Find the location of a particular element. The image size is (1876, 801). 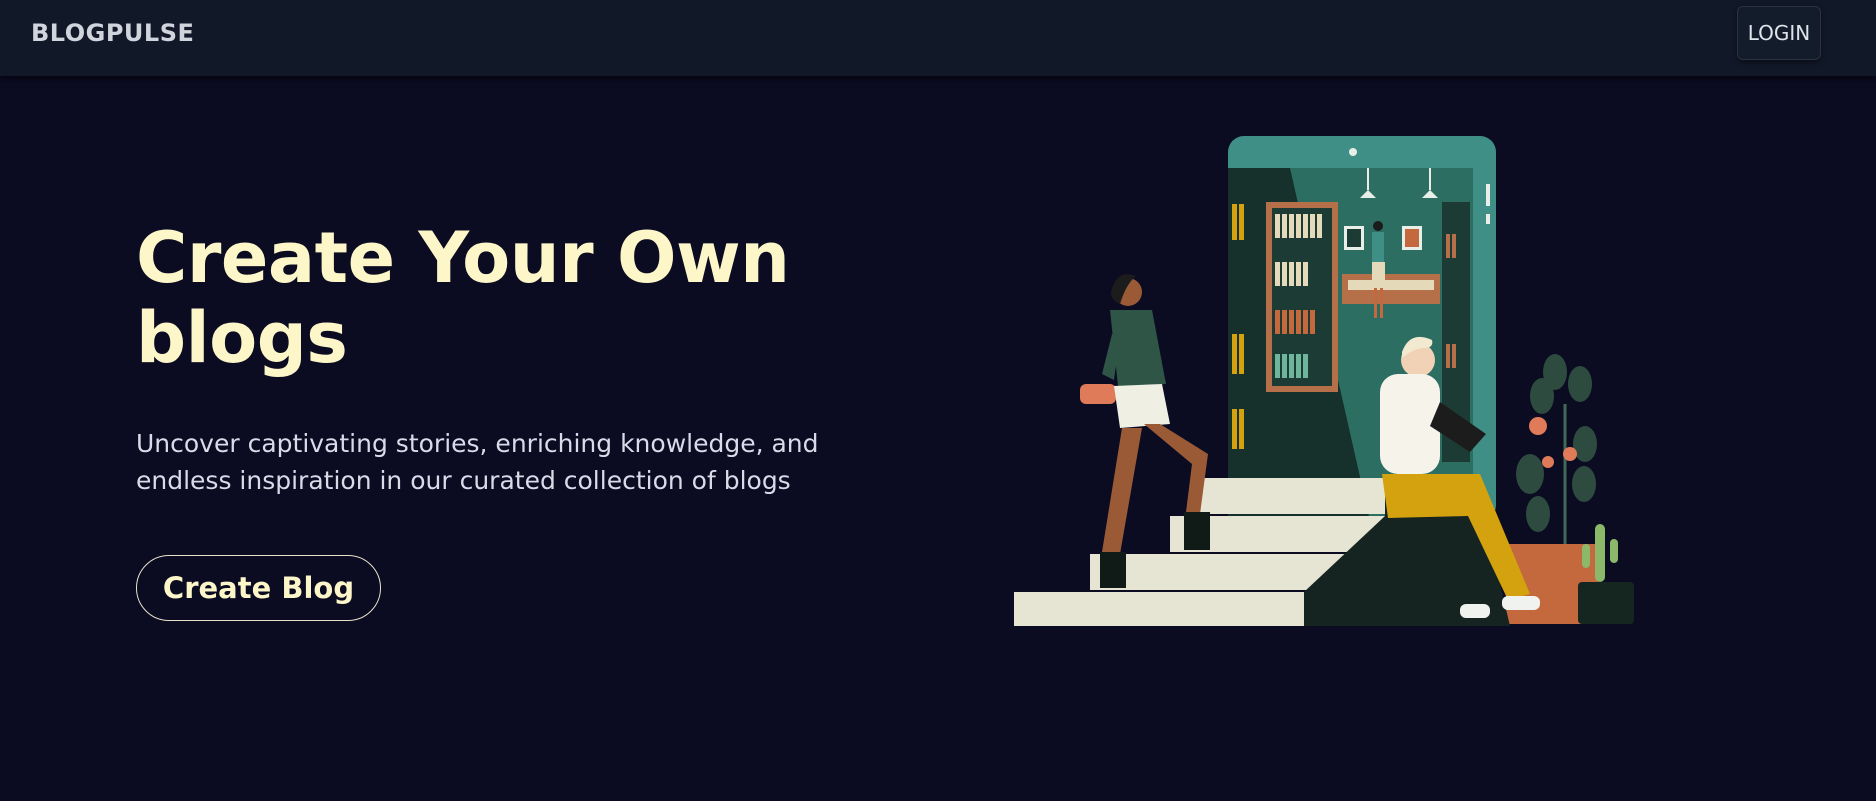

create-blog-button: Create Blog is located at coordinates (258, 588).